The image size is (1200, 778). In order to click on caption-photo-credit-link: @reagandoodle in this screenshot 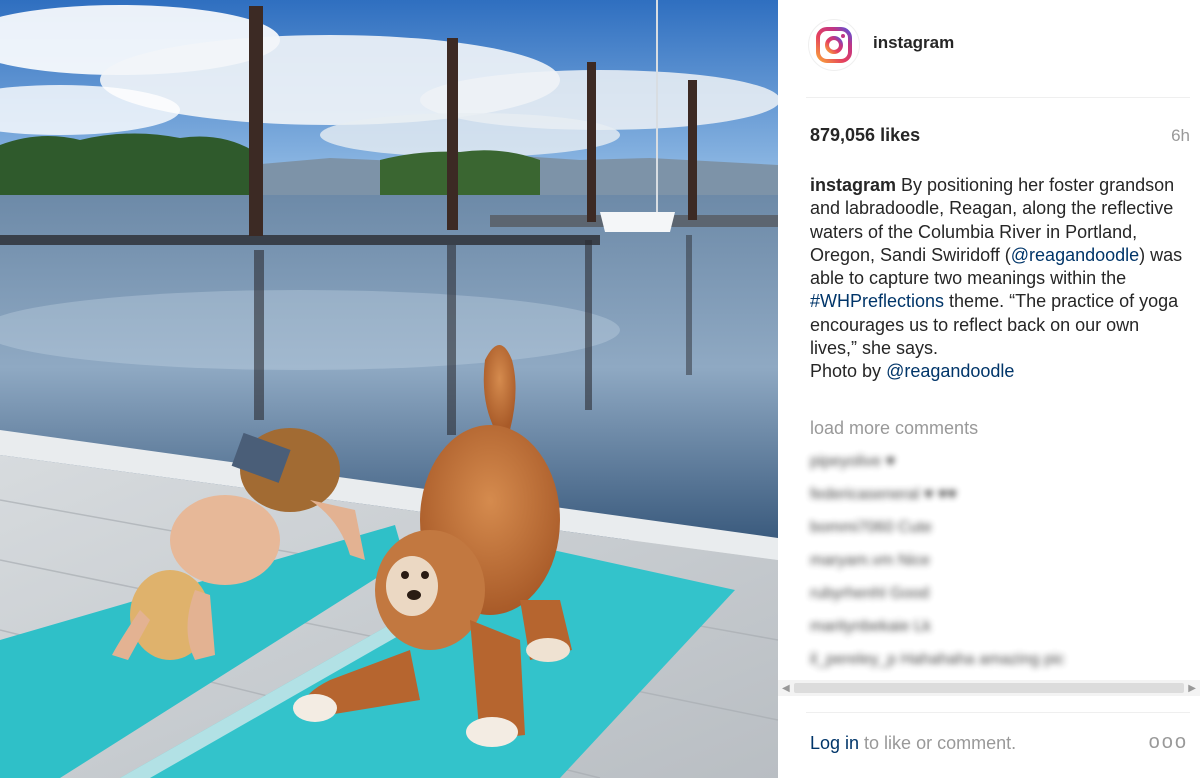, I will do `click(950, 371)`.